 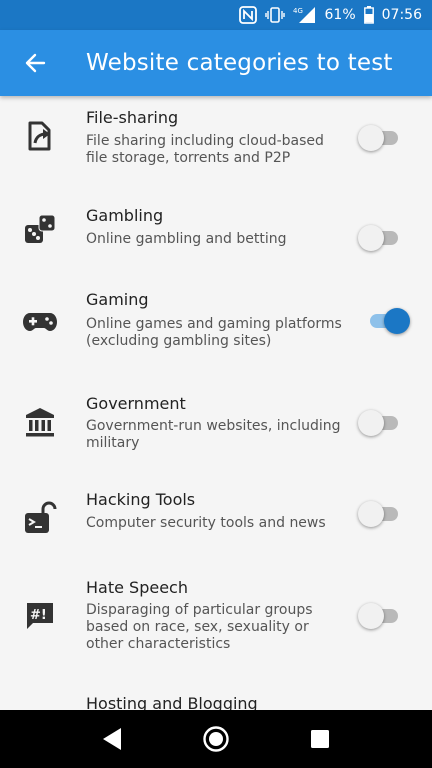 What do you see at coordinates (40, 518) in the screenshot?
I see `unlocked-terminal-icon` at bounding box center [40, 518].